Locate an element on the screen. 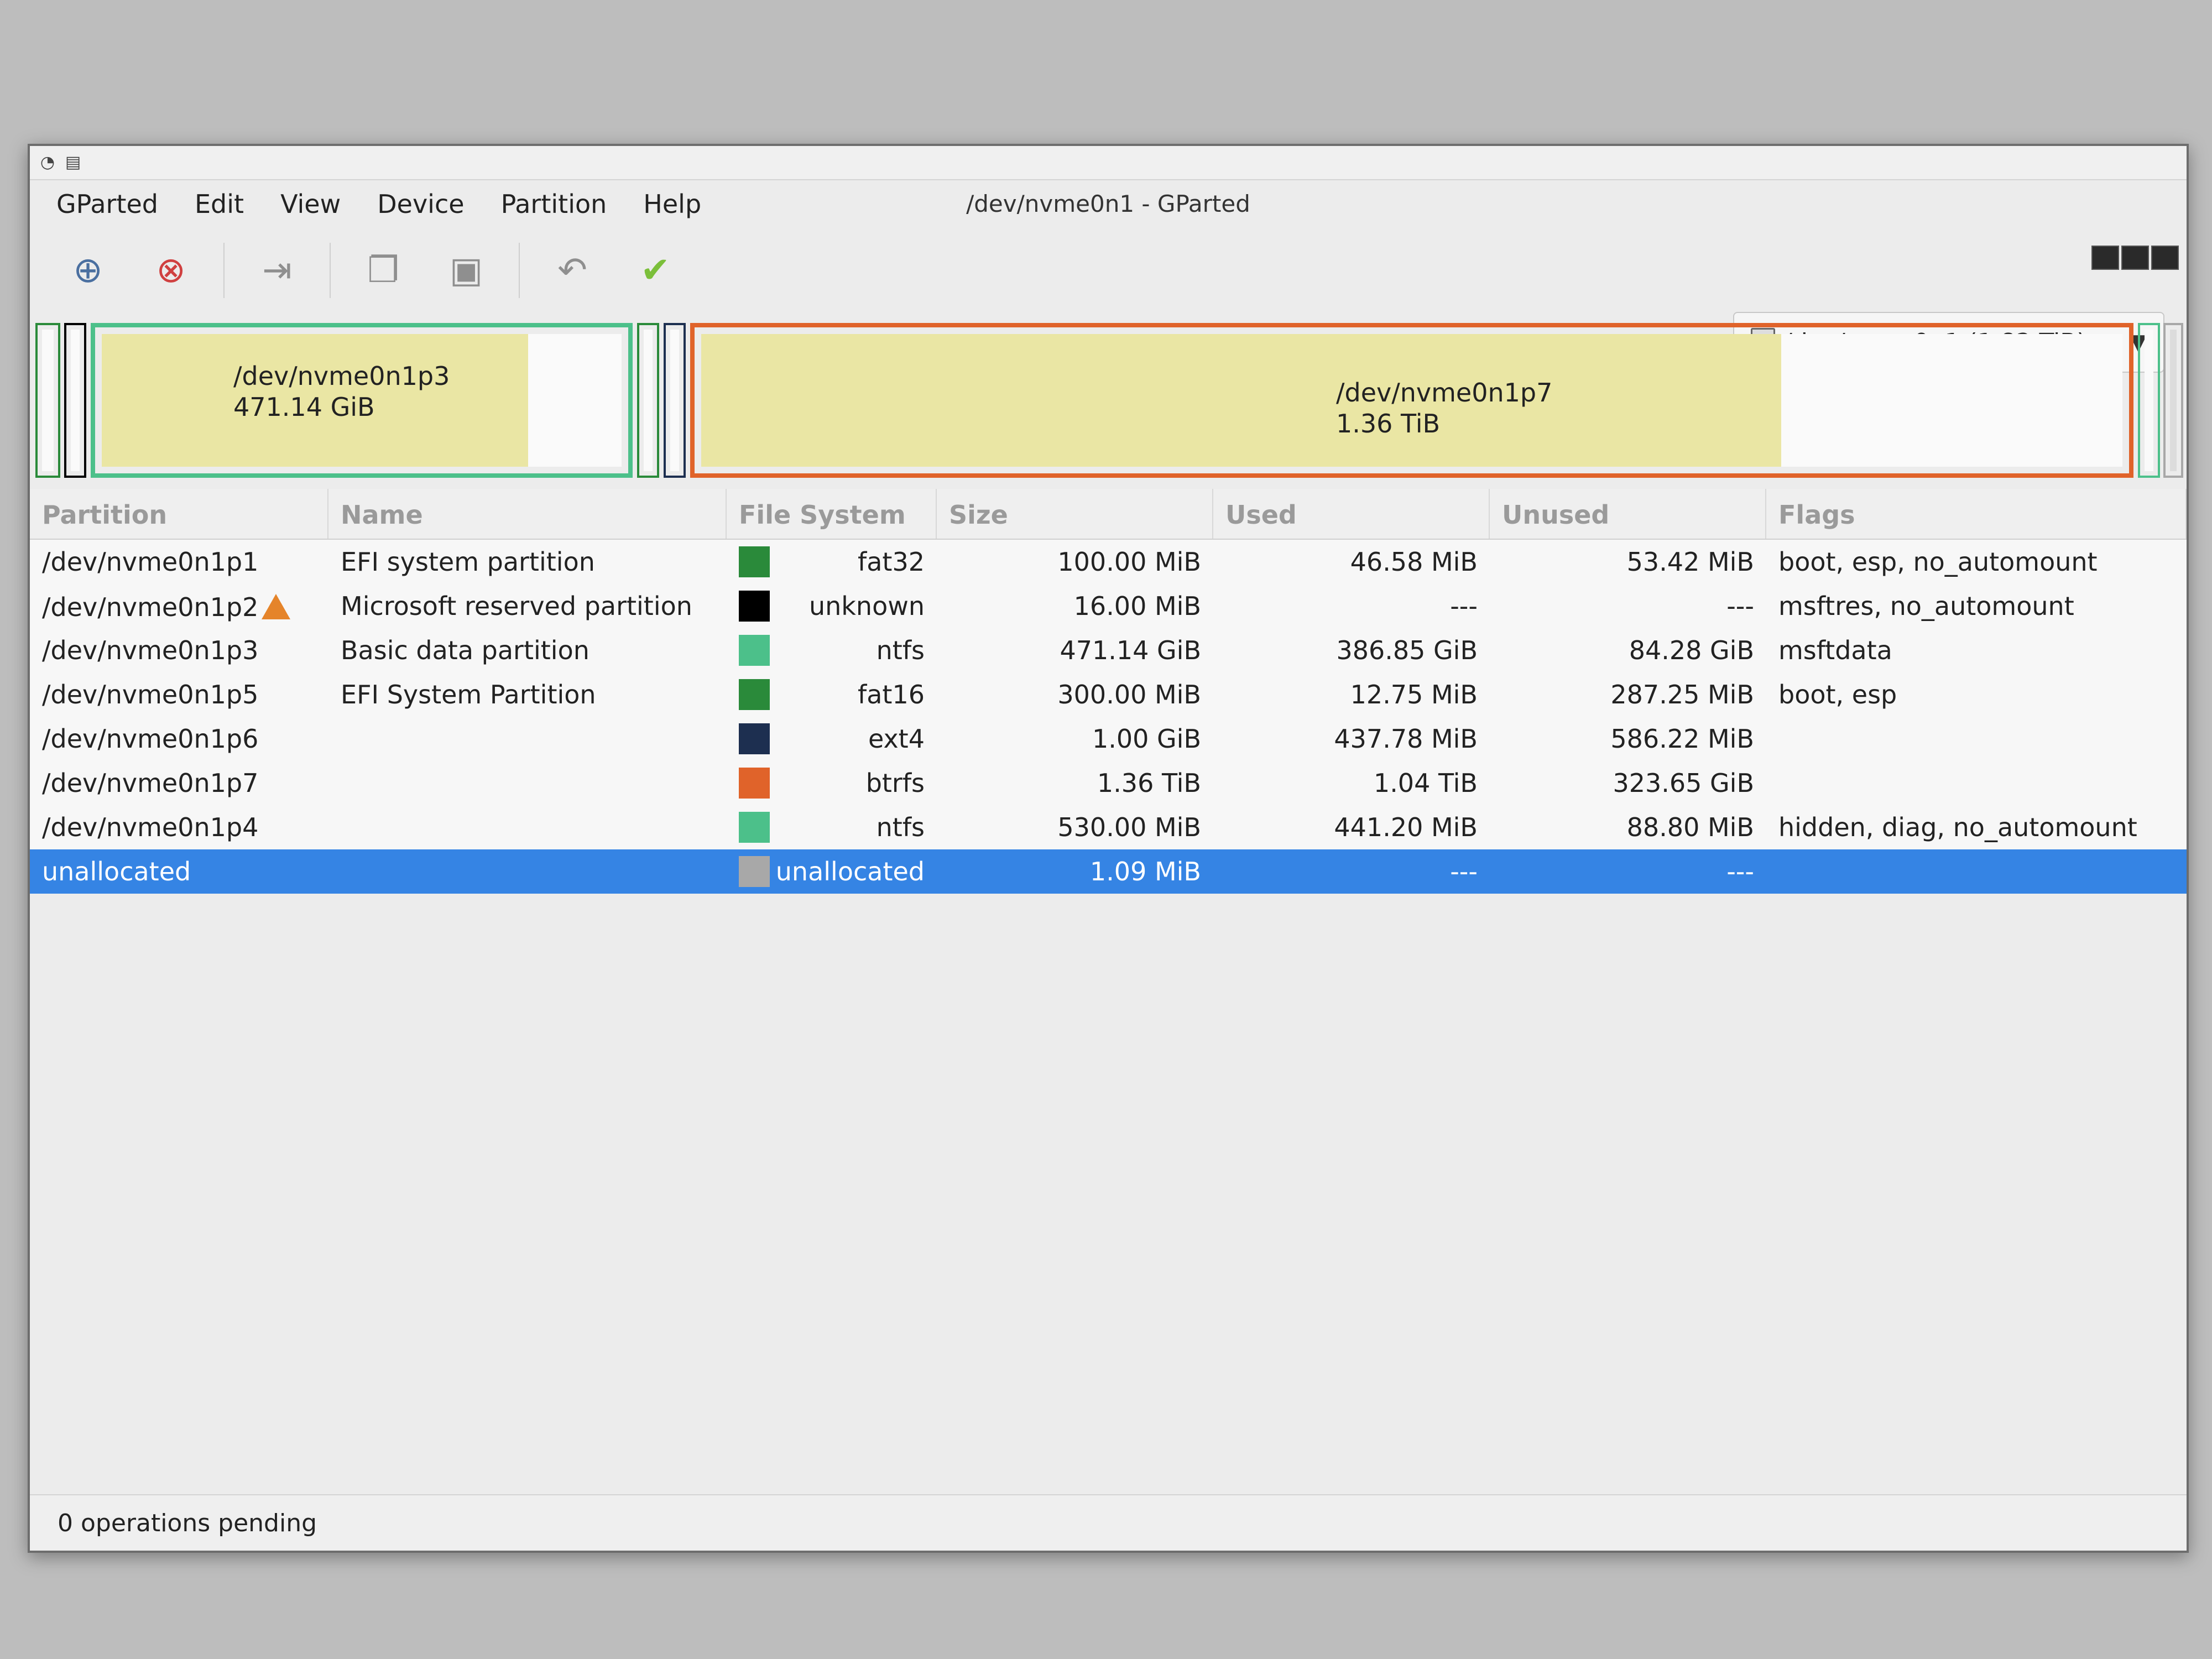 Image resolution: width=2212 pixels, height=1659 pixels. cell-flags: msftres, no_automount is located at coordinates (1926, 606).